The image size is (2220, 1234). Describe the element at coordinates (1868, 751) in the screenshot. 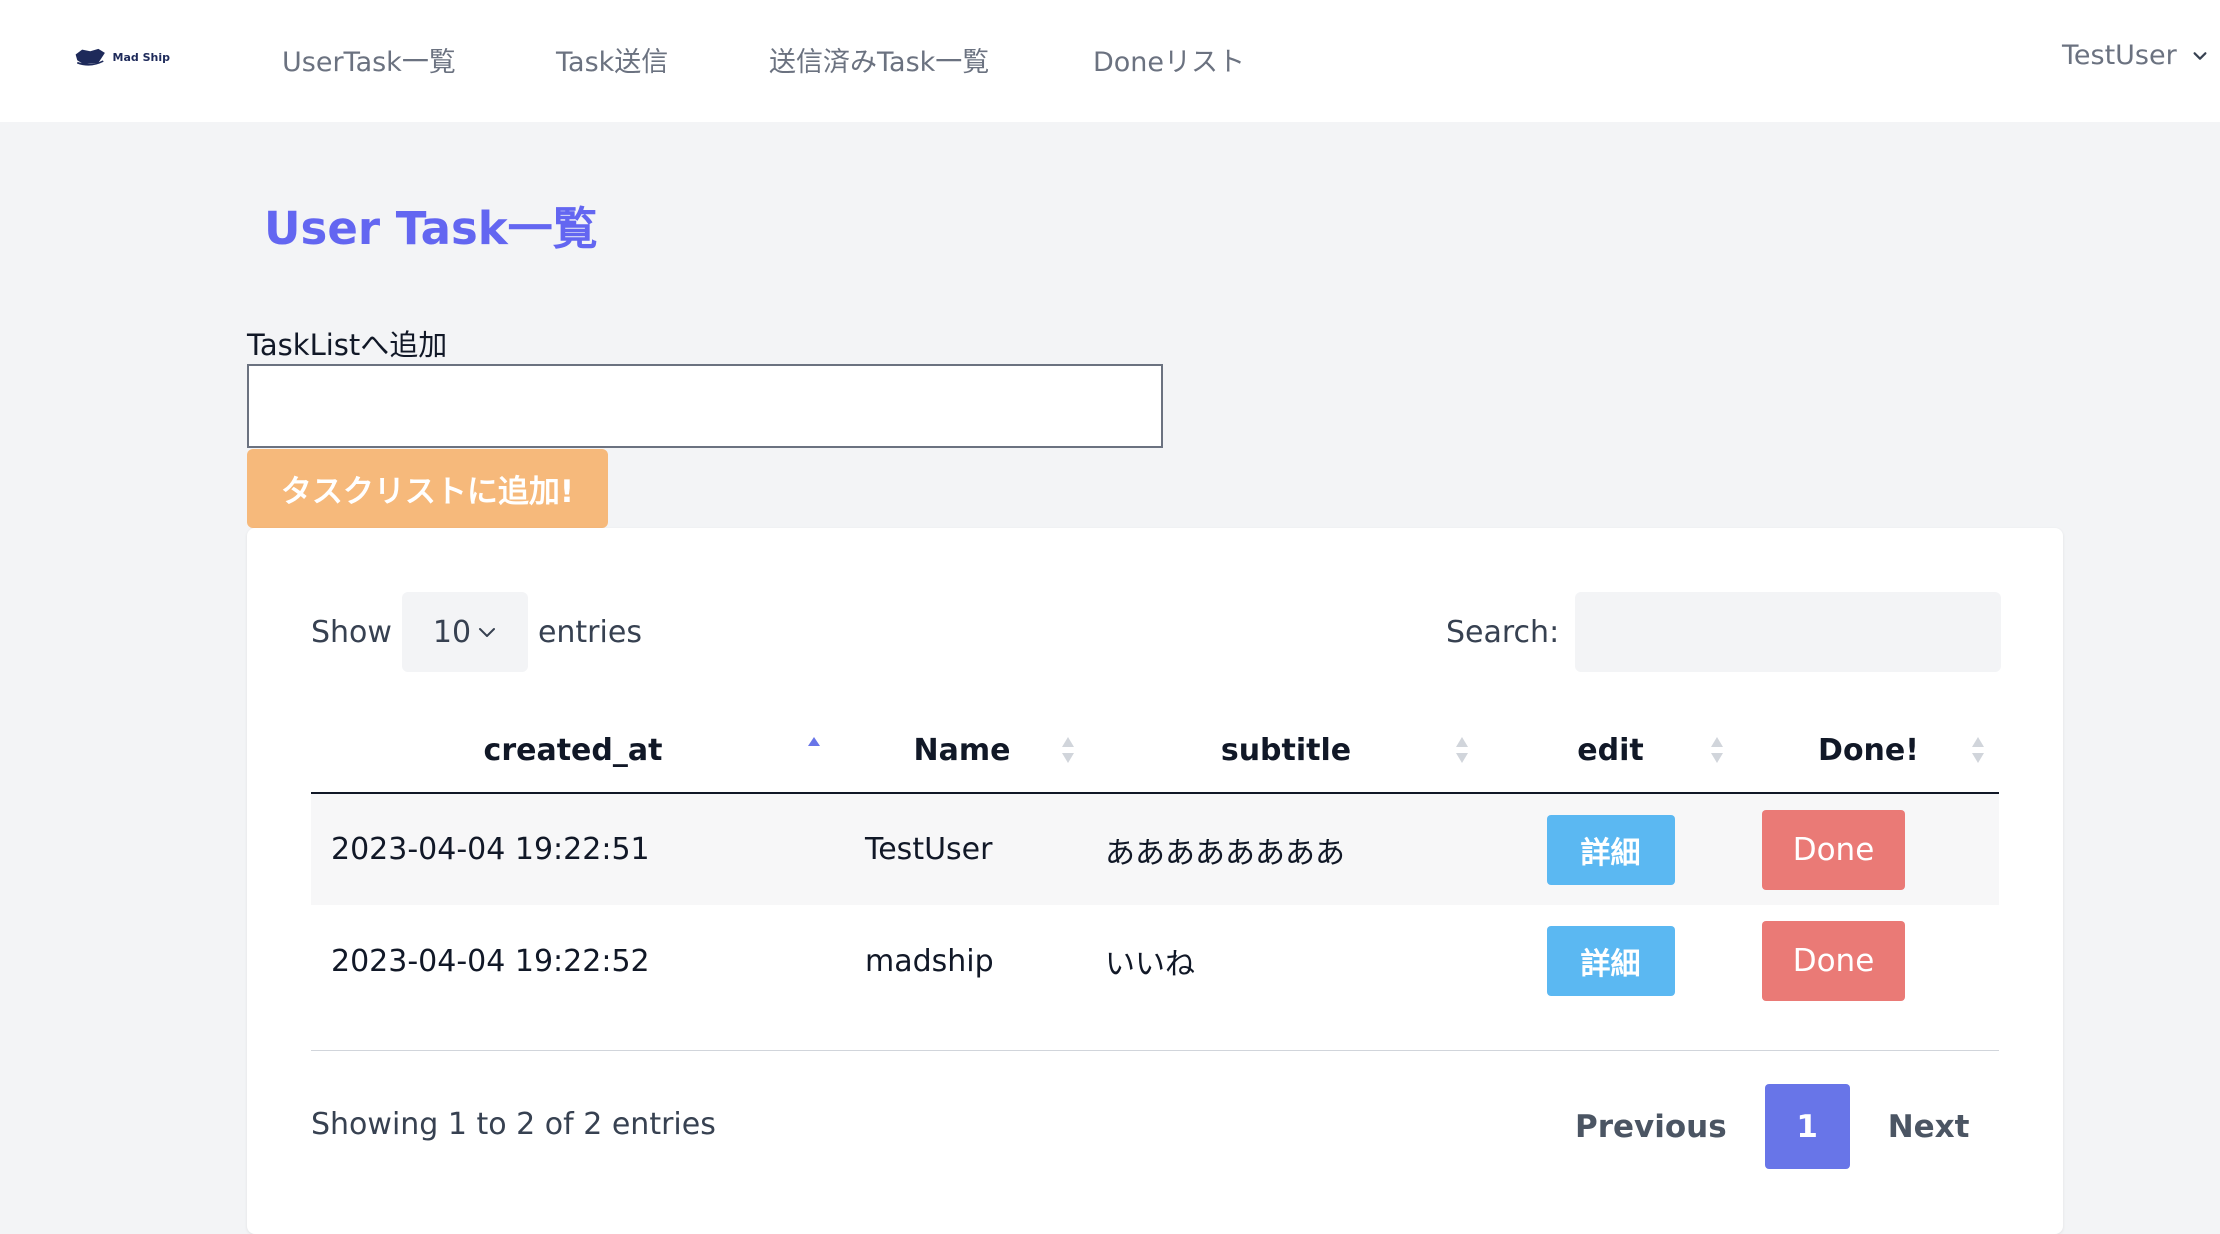

I see `column-header-done: Done!` at that location.